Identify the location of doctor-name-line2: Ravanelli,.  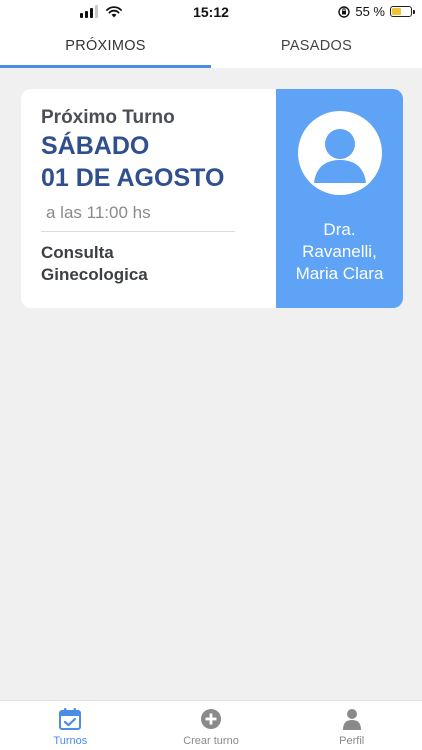
(339, 251).